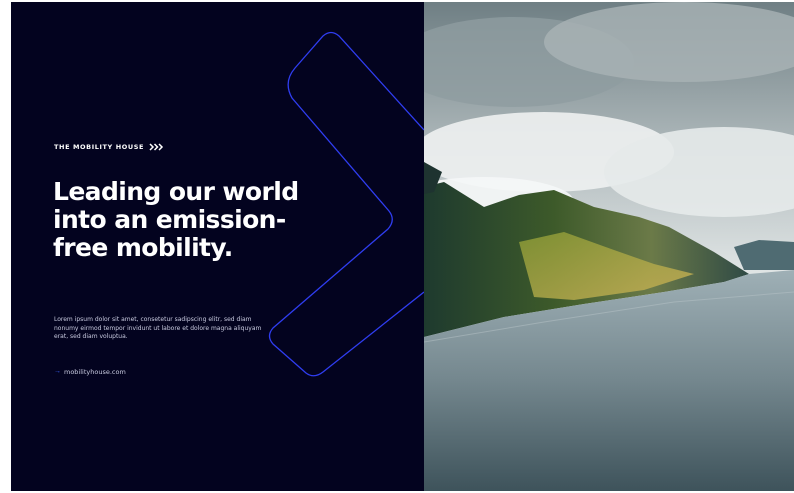 The height and width of the screenshot is (493, 794). What do you see at coordinates (95, 372) in the screenshot?
I see `website-link-text: mobilityhouse.com` at bounding box center [95, 372].